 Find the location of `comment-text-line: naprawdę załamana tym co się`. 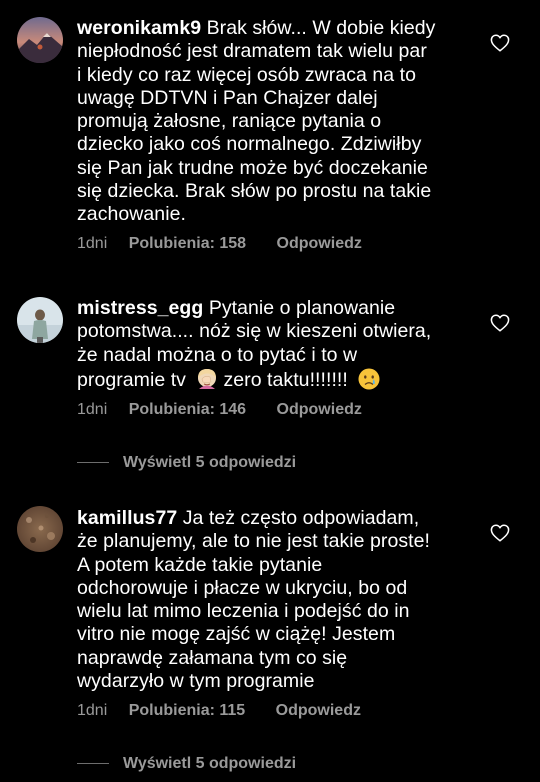

comment-text-line: naprawdę załamana tym co się is located at coordinates (212, 657).